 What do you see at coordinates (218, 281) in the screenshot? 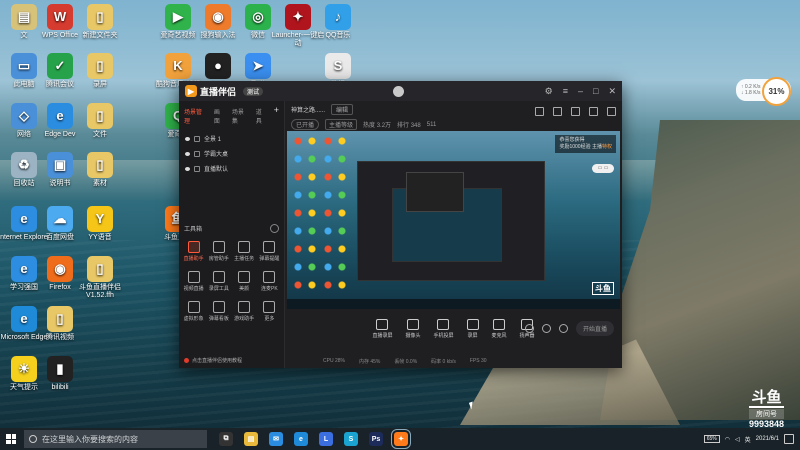
I see `tool-item: 录屏工具` at bounding box center [218, 281].